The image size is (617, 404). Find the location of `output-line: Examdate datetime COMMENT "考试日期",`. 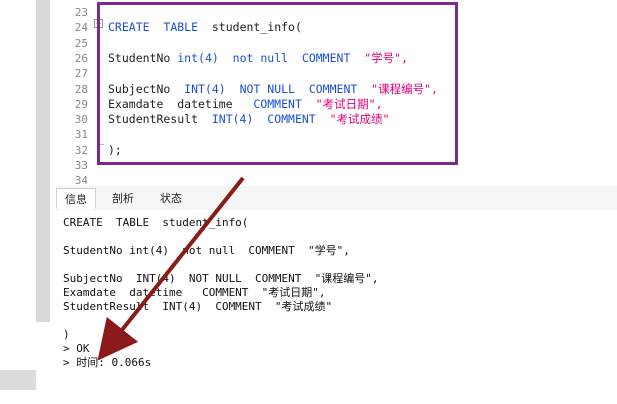

output-line: Examdate datetime COMMENT "考试日期", is located at coordinates (194, 292).